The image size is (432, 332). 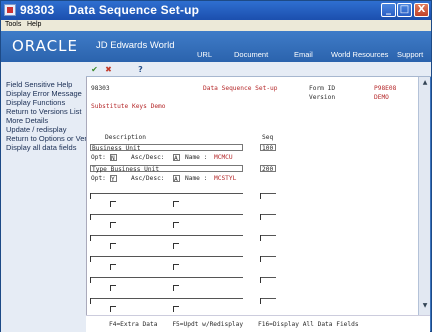 I want to click on exit-more-details: More Details, so click(x=46, y=120).